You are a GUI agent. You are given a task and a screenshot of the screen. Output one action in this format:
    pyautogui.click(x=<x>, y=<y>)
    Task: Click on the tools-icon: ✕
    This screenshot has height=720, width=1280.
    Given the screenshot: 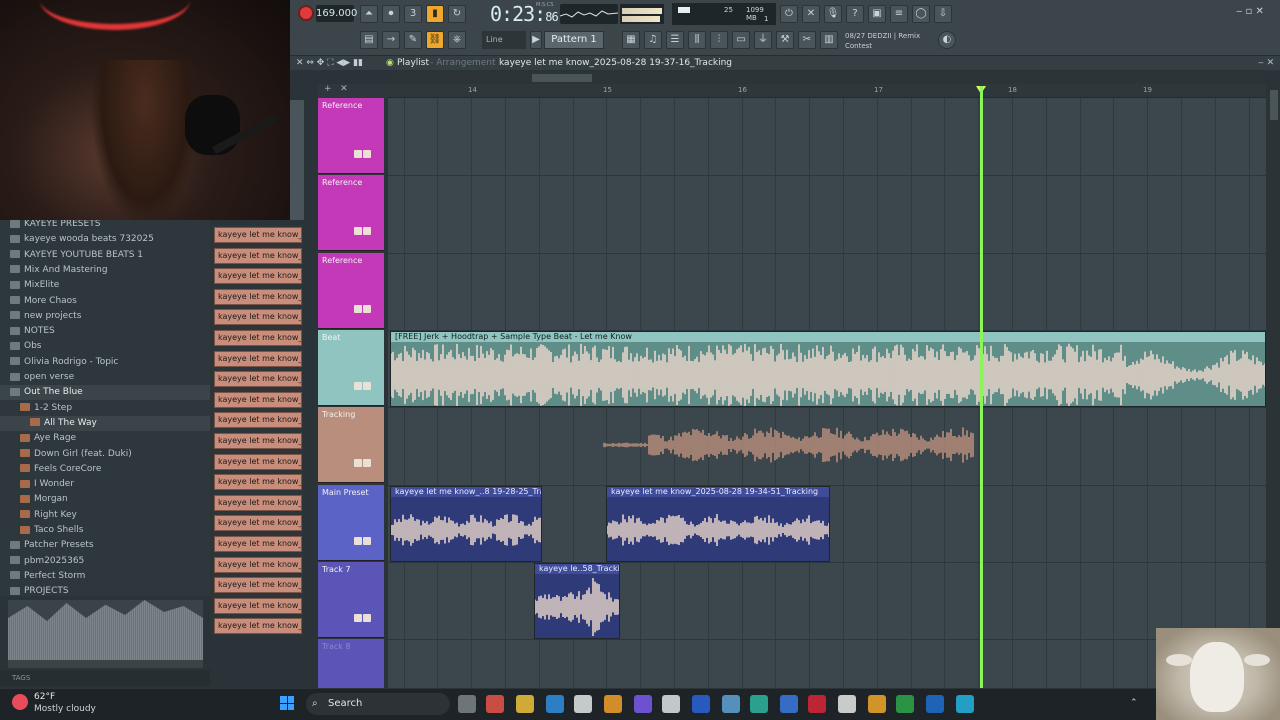 What is the action you would take?
    pyautogui.click(x=811, y=14)
    